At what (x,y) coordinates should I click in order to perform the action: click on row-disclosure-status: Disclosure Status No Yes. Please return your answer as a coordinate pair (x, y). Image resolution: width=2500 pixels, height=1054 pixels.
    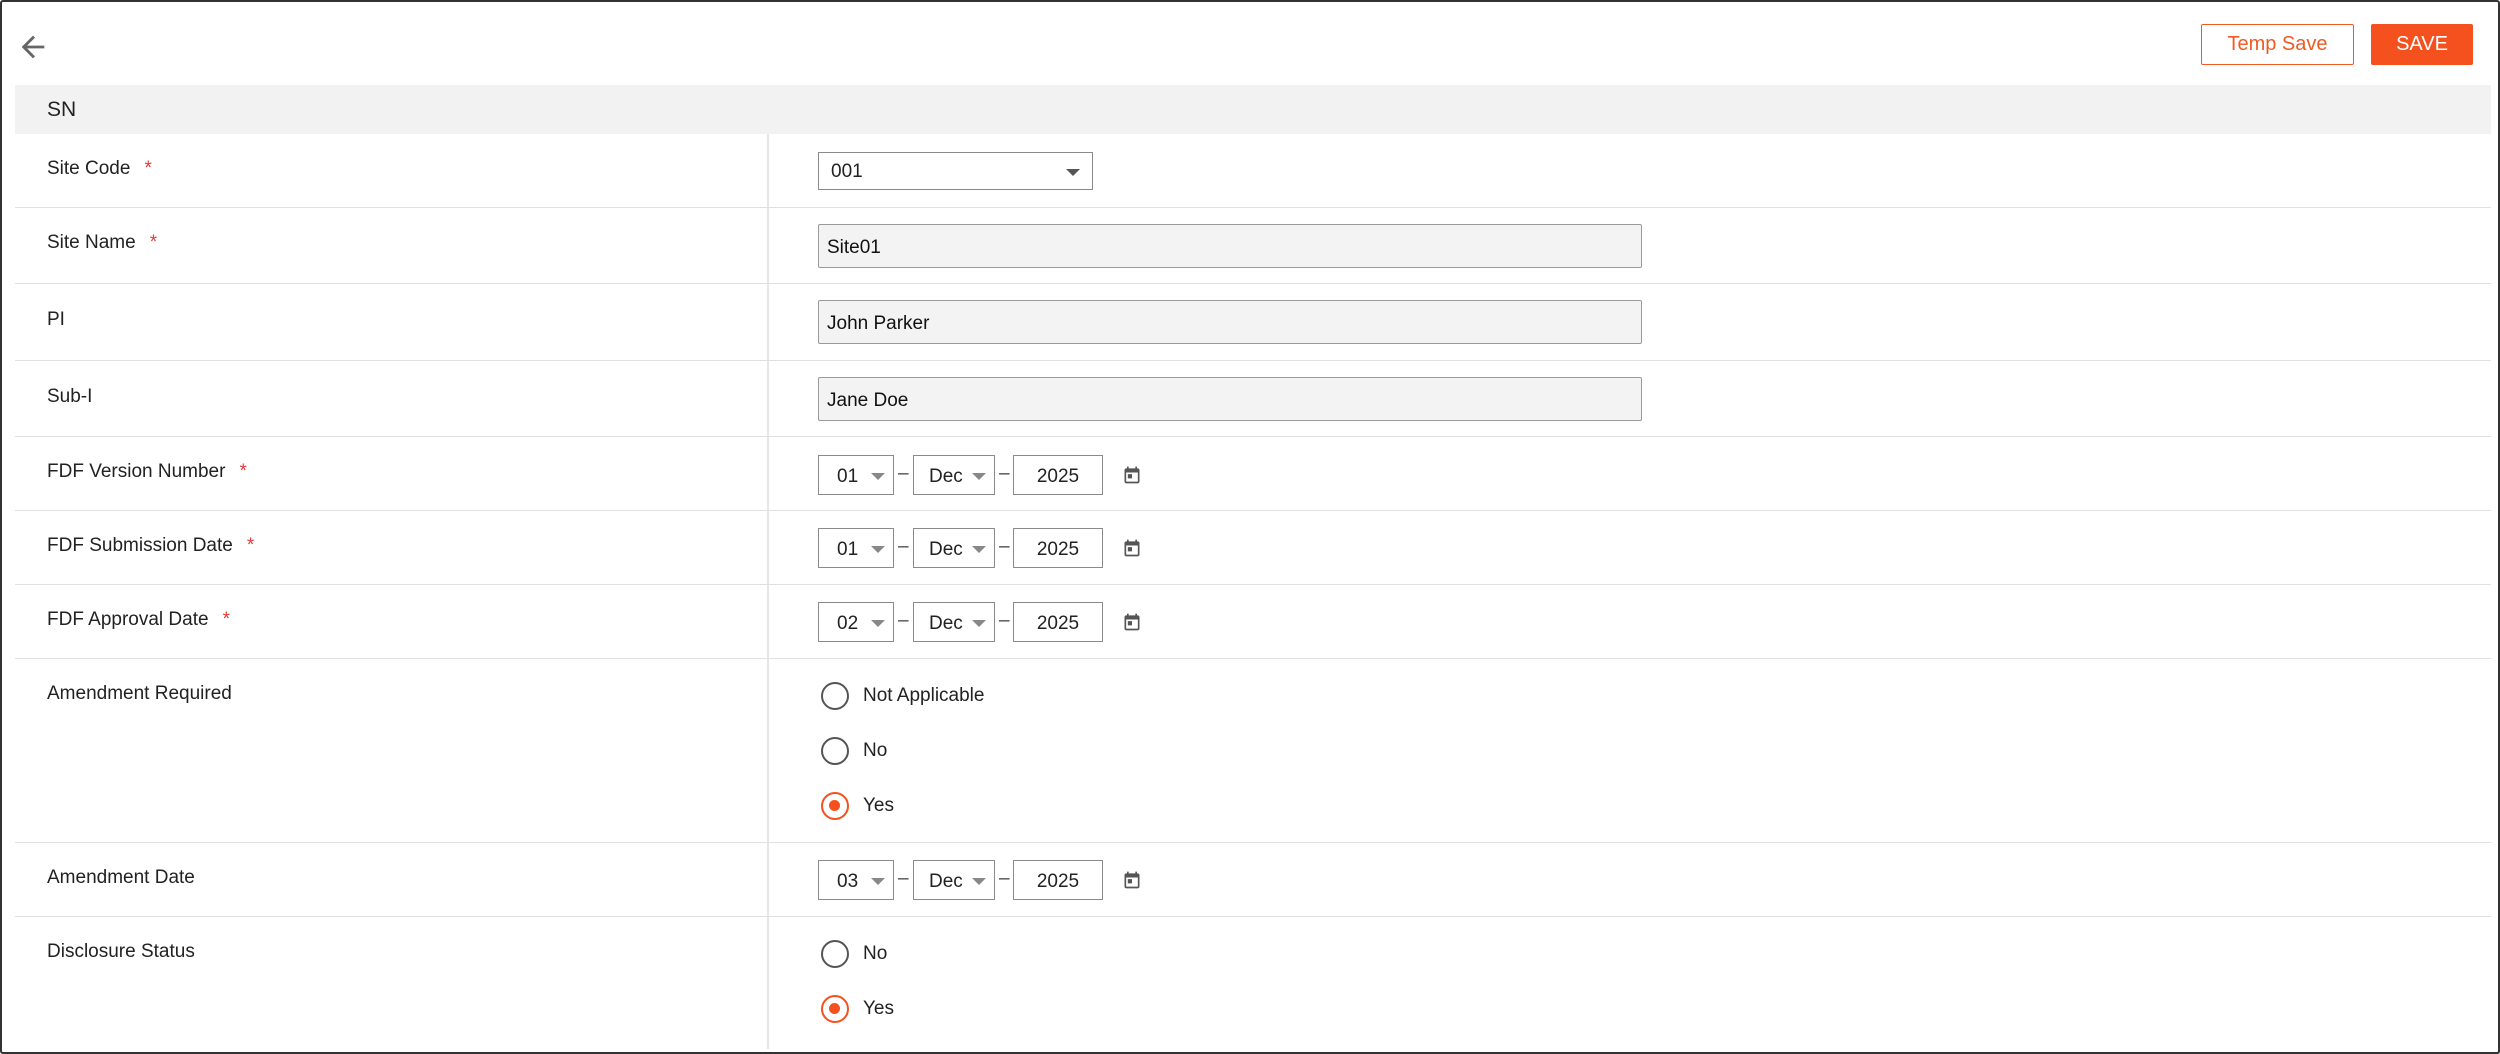
    Looking at the image, I should click on (1253, 982).